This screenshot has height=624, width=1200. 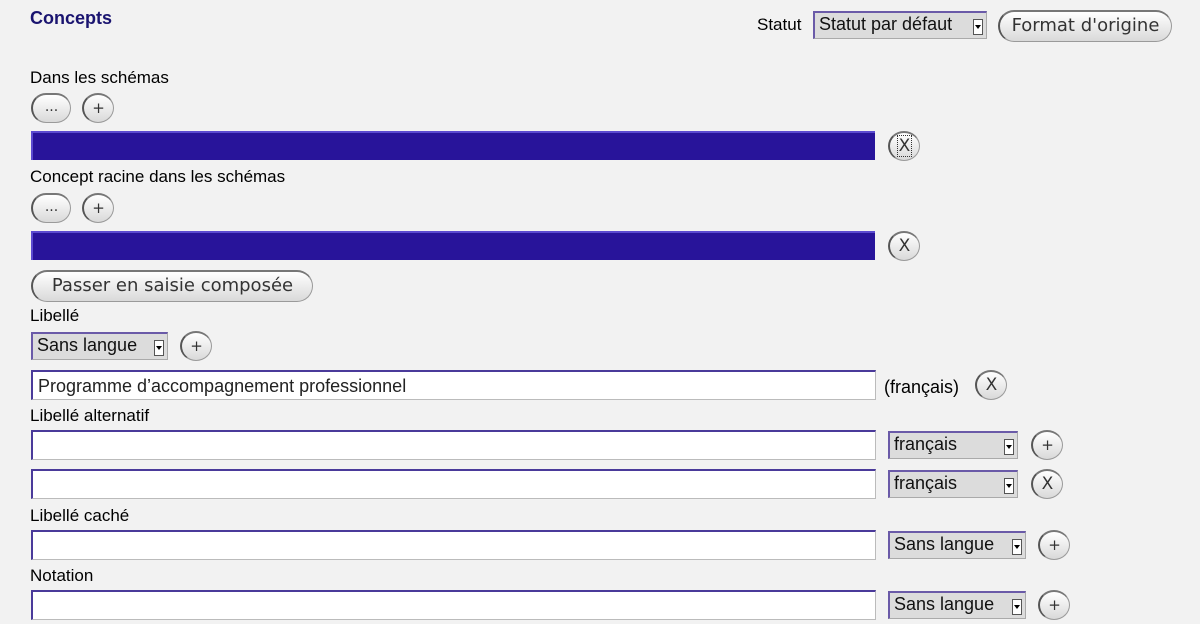 I want to click on notation-add-button: +, so click(x=1054, y=605).